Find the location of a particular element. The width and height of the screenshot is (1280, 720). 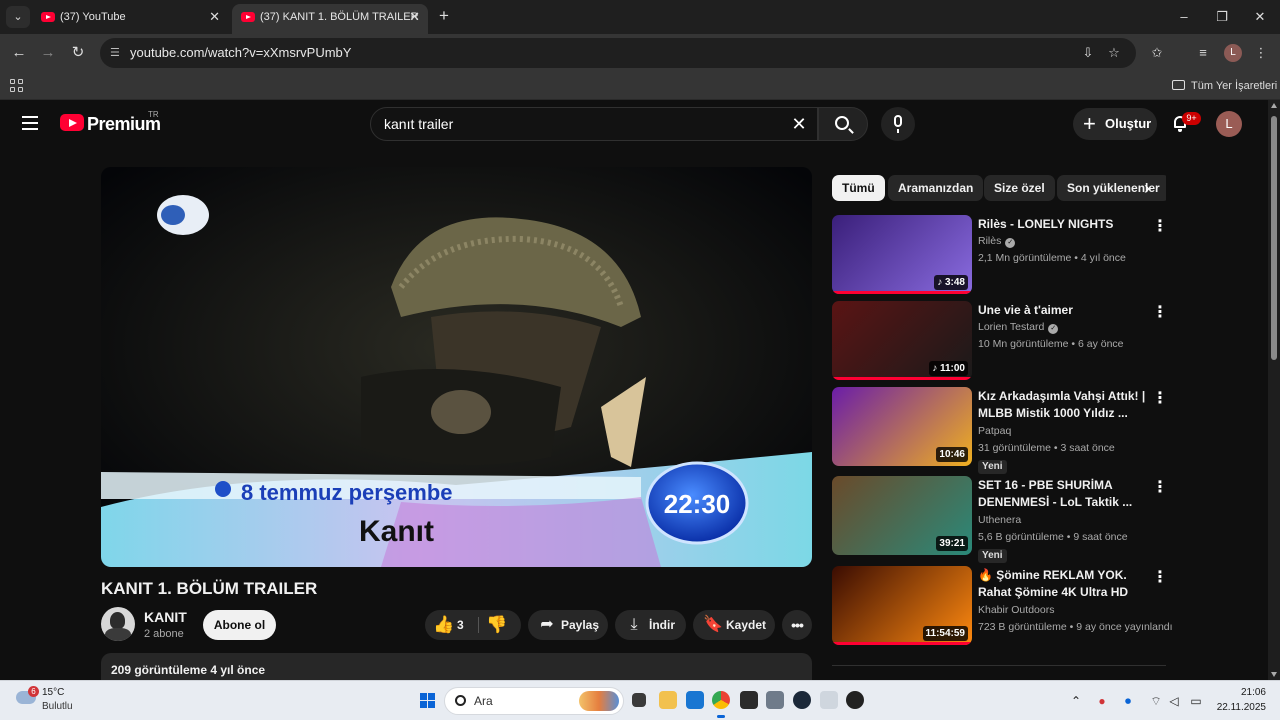

description-box: 209 görüntüleme 4 yıl önce is located at coordinates (456, 666).